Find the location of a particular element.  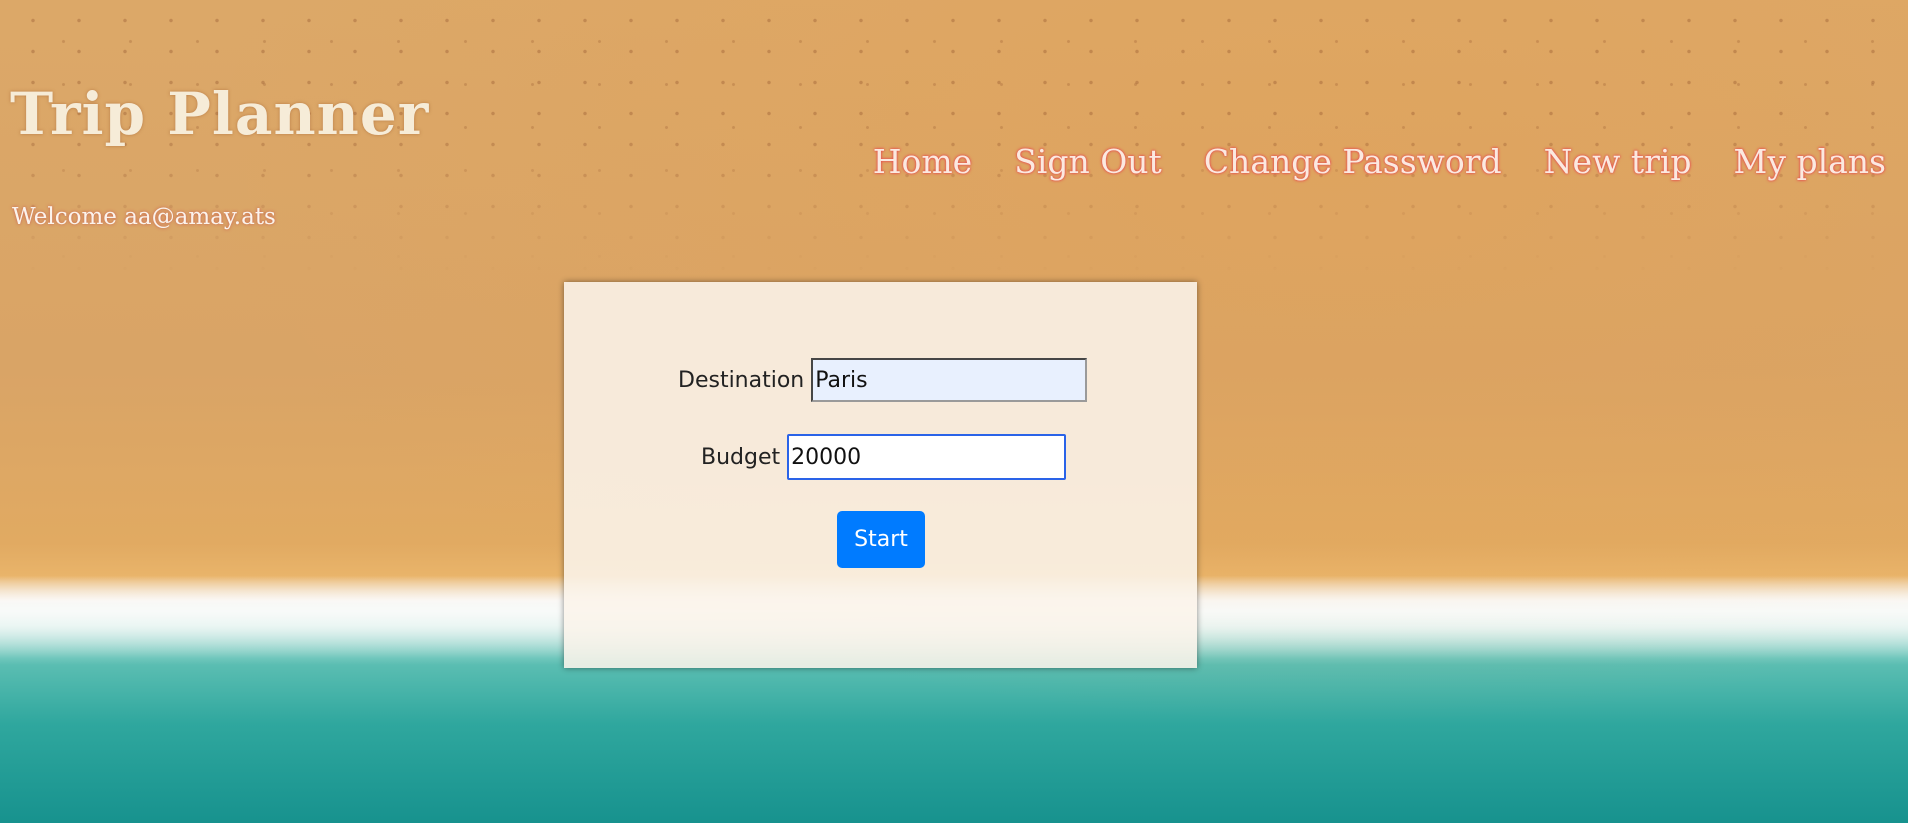

start-button: Start is located at coordinates (881, 539).